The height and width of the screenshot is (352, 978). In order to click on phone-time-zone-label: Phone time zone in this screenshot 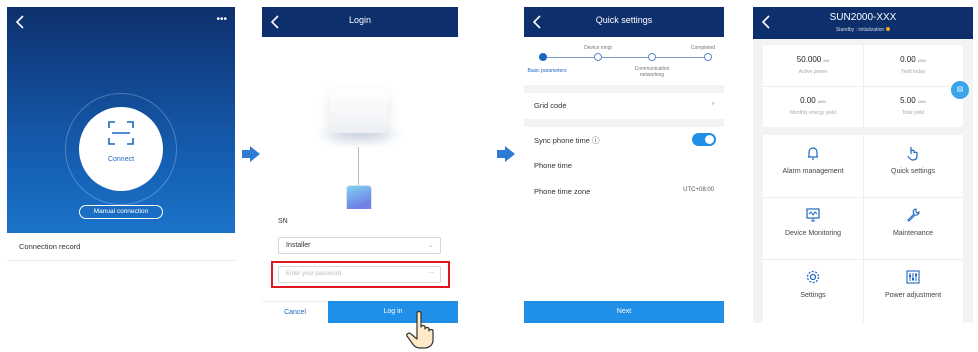, I will do `click(562, 191)`.